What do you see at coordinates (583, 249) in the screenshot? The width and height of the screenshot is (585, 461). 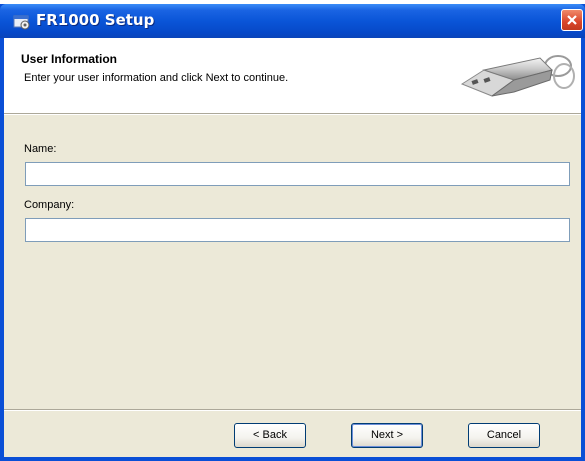 I see `window-border-right` at bounding box center [583, 249].